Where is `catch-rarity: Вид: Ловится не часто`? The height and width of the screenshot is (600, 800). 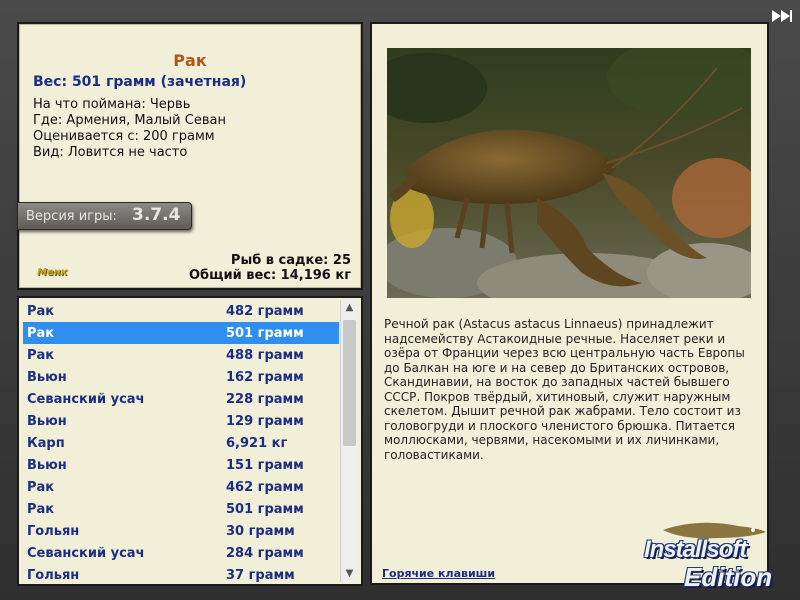 catch-rarity: Вид: Ловится не часто is located at coordinates (110, 152).